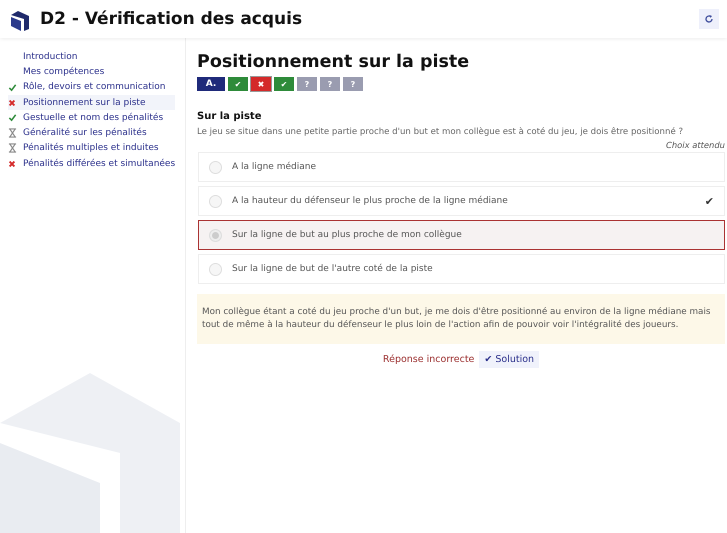 This screenshot has width=727, height=533. What do you see at coordinates (91, 72) in the screenshot?
I see `chapter-item: Mes compétences` at bounding box center [91, 72].